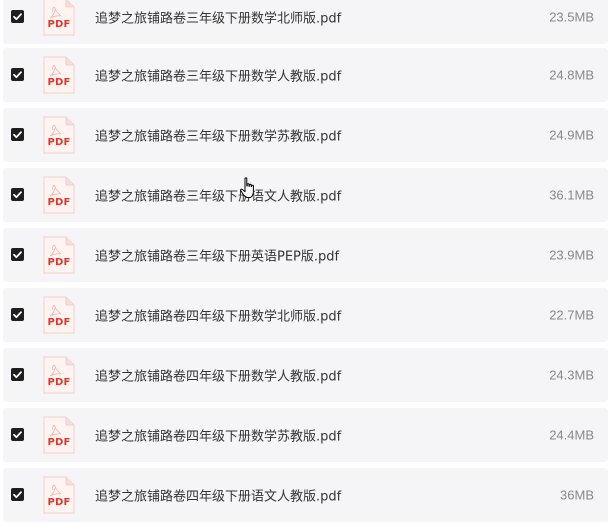 This screenshot has width=610, height=523. What do you see at coordinates (218, 375) in the screenshot?
I see `file-name: 追梦之旅铺路卷四年级下册数学人教版.pdf` at bounding box center [218, 375].